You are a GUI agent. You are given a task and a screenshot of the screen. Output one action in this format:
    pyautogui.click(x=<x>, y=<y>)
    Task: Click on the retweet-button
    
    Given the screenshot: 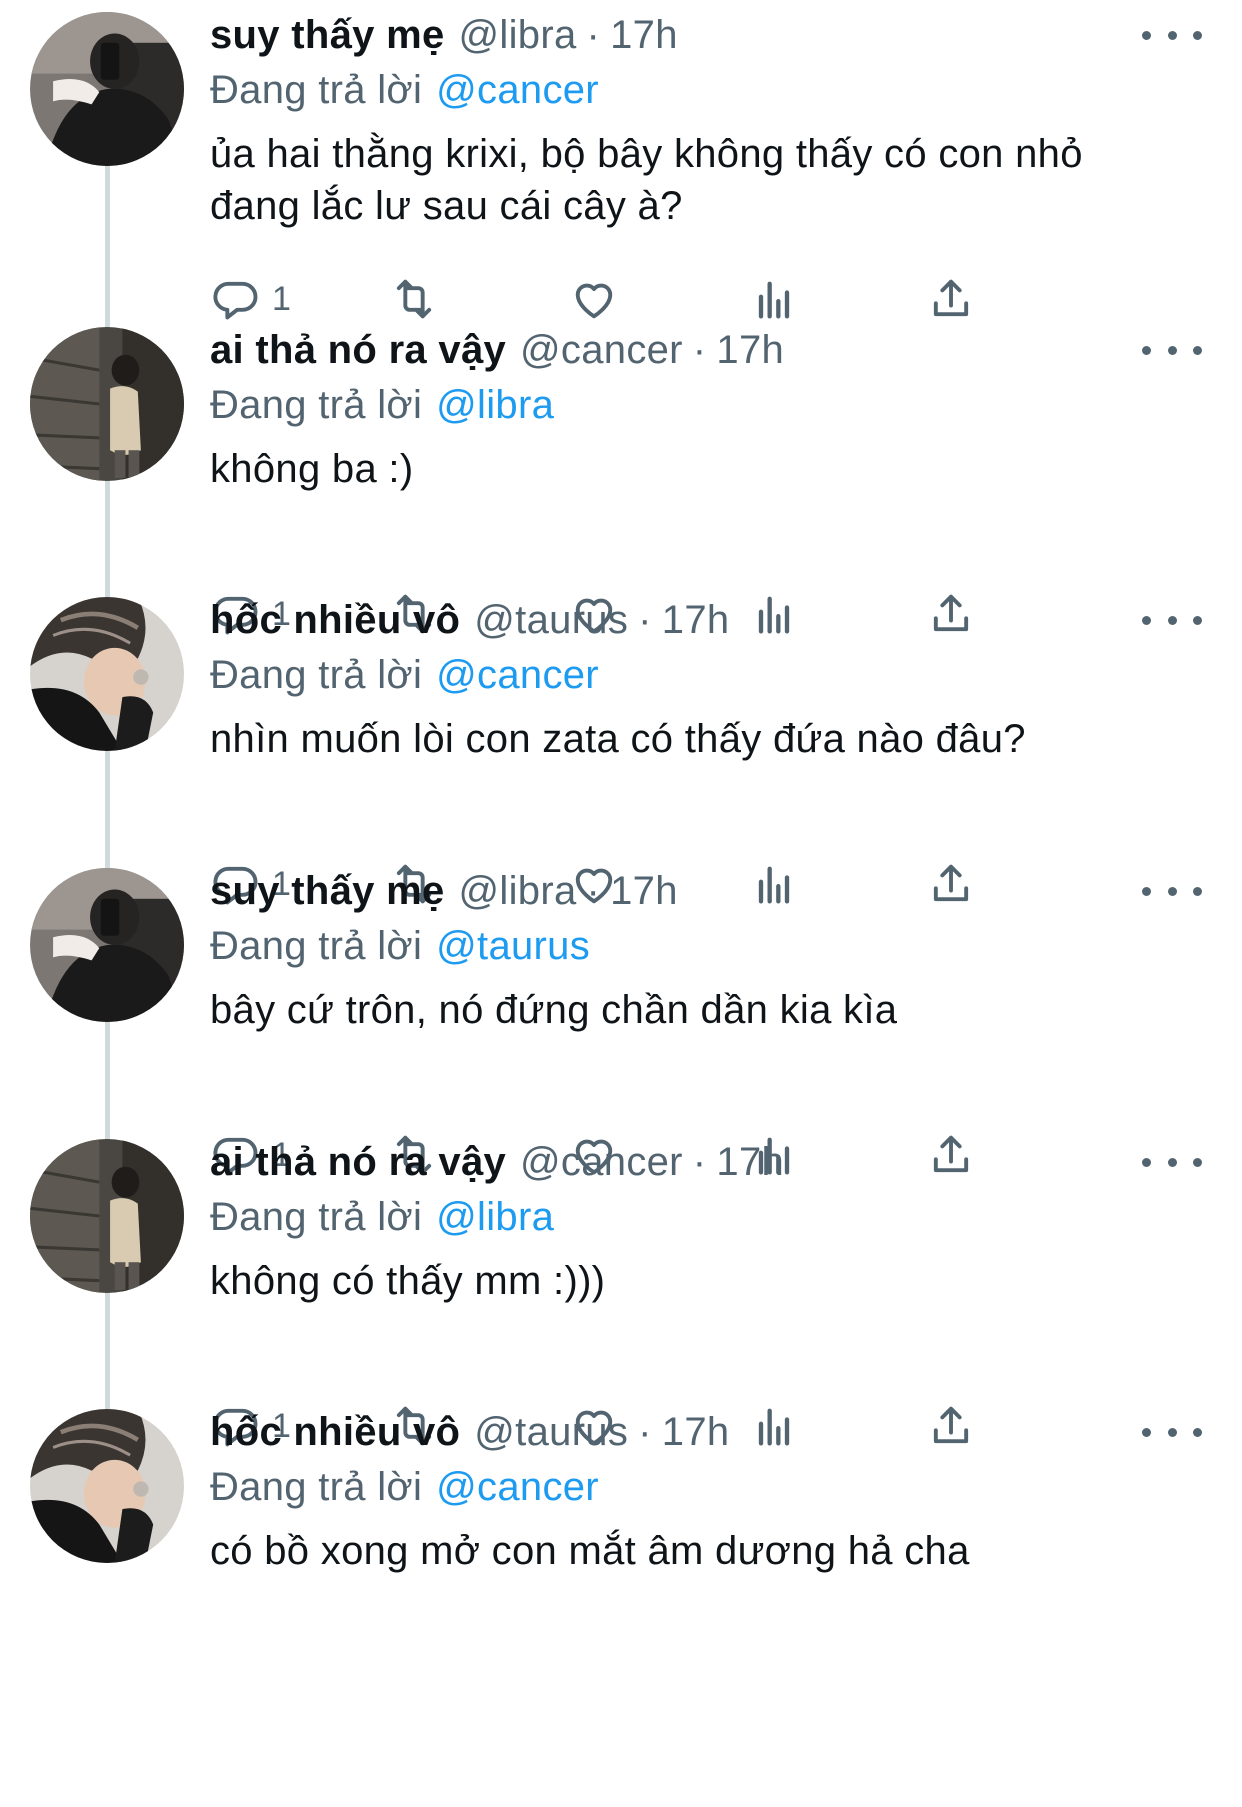 What is the action you would take?
    pyautogui.click(x=414, y=299)
    